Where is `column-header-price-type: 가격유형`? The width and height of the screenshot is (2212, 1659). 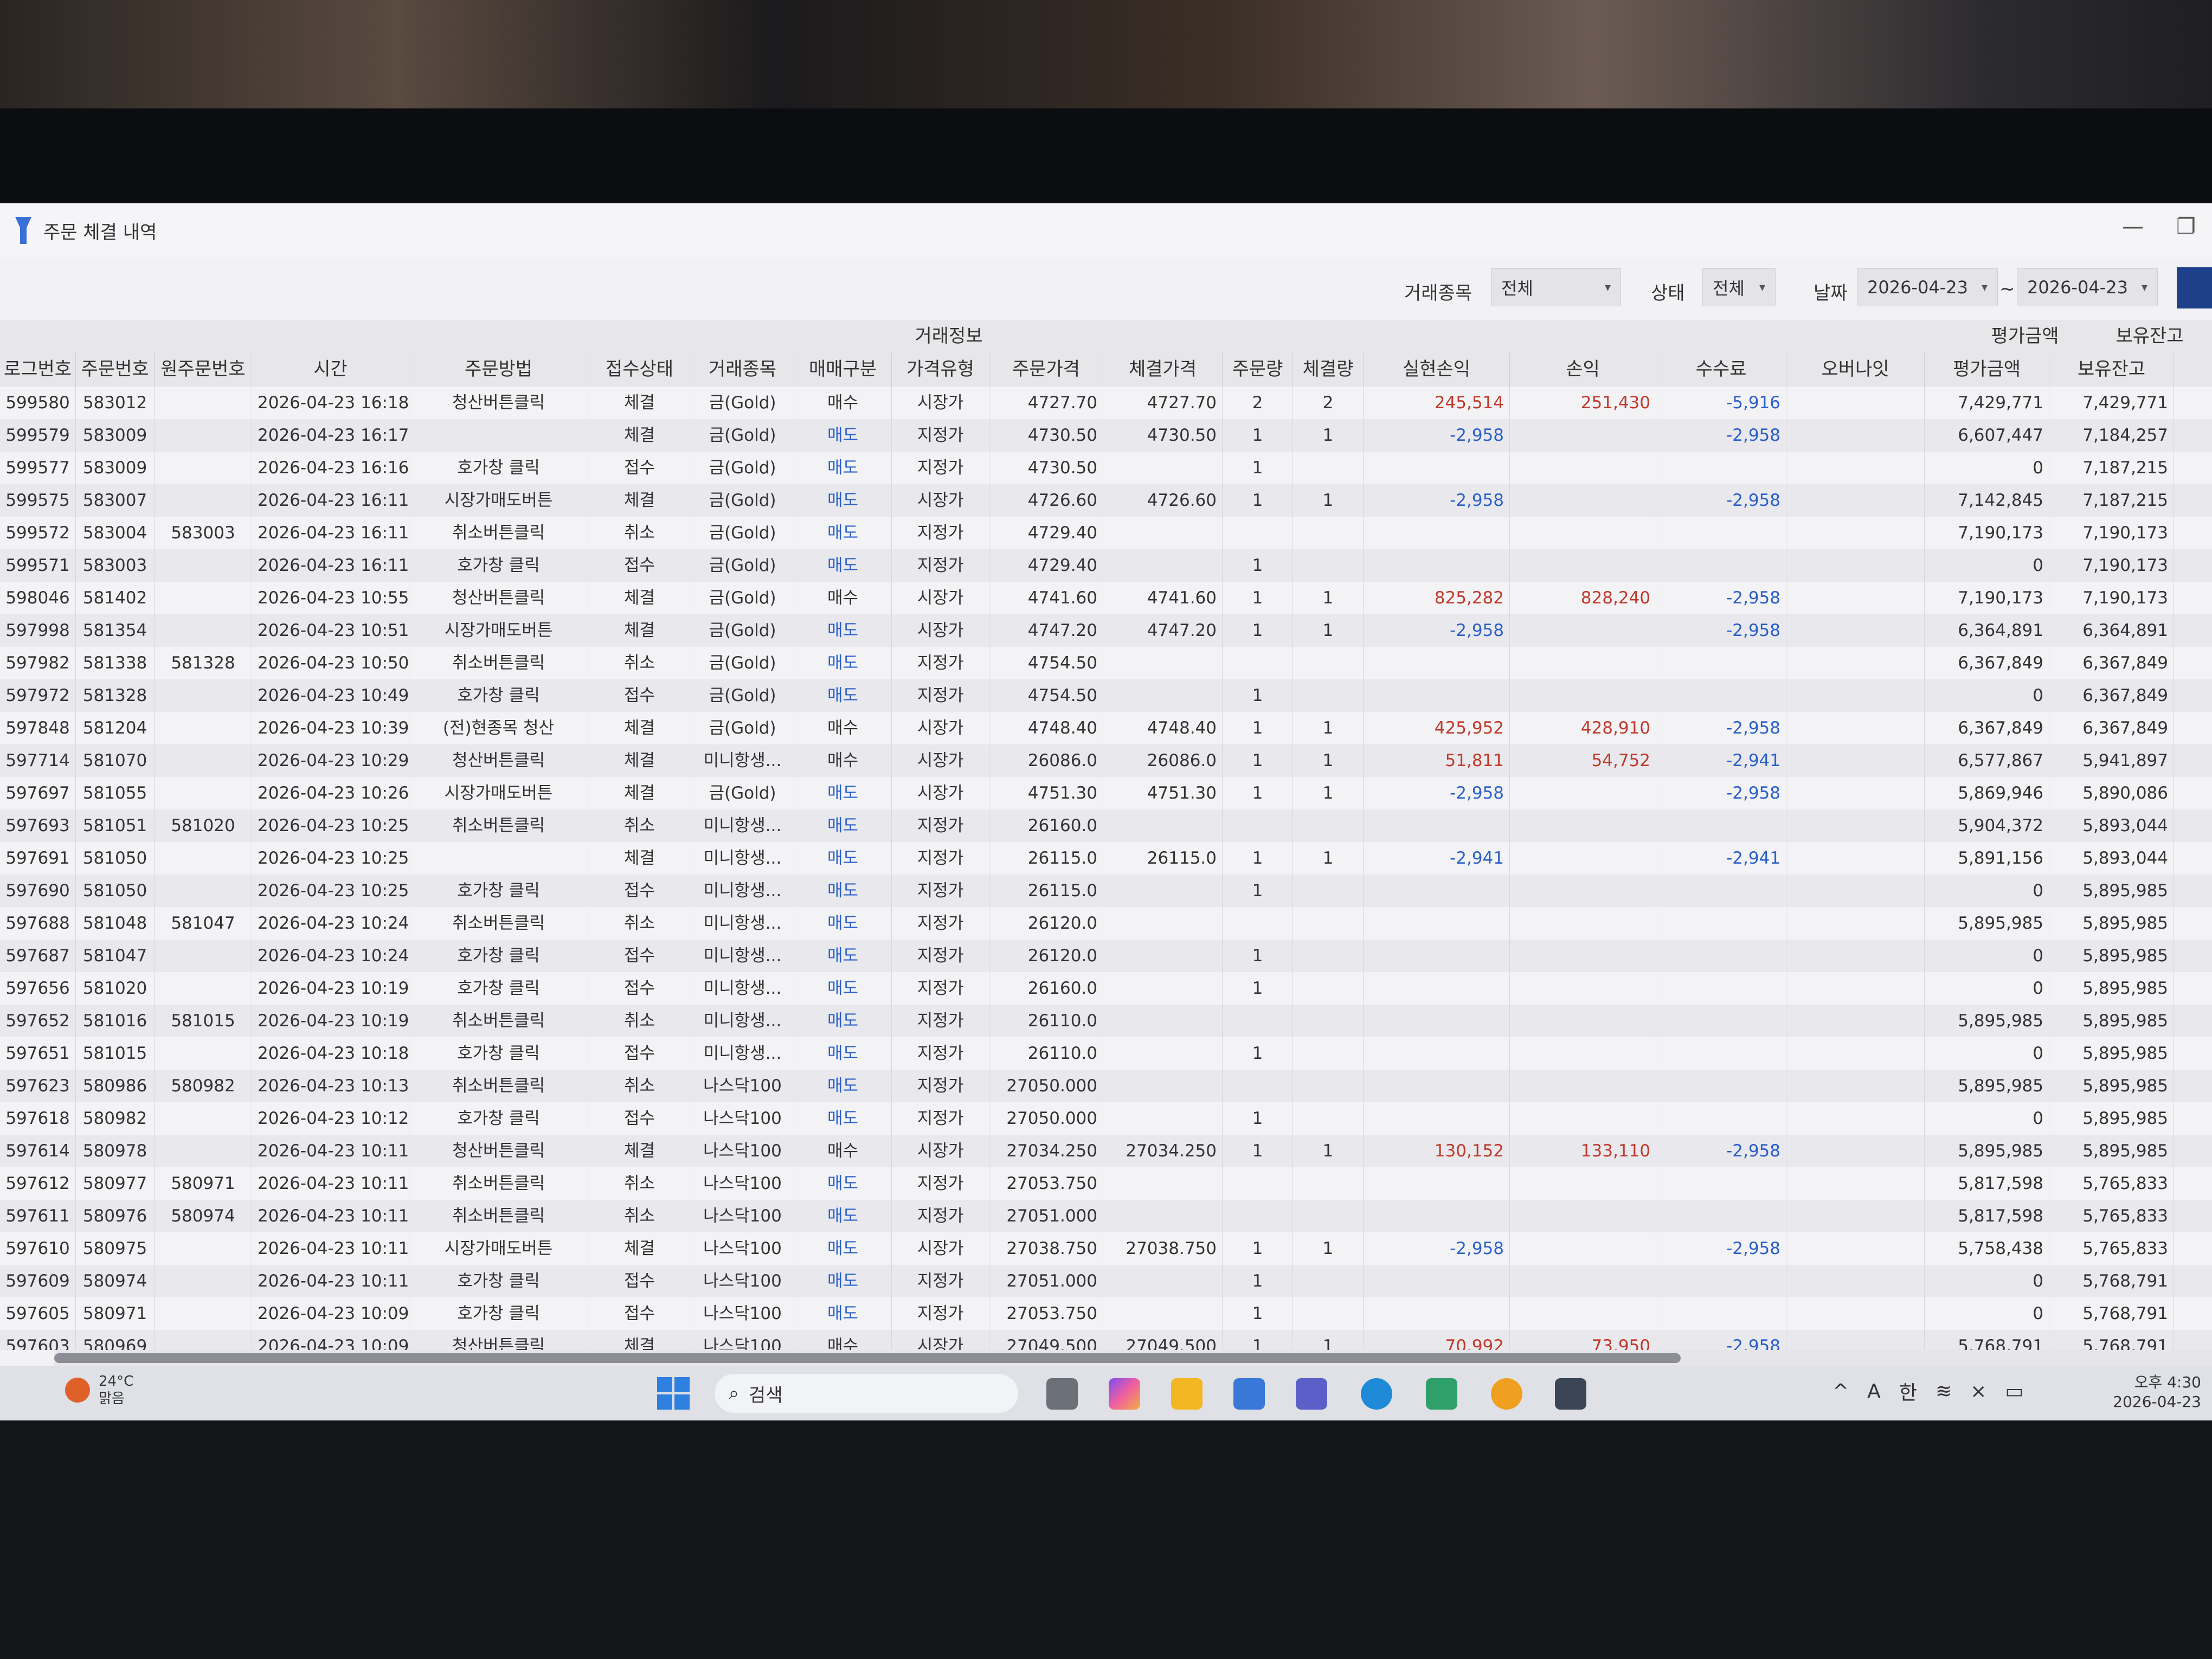 column-header-price-type: 가격유형 is located at coordinates (940, 369).